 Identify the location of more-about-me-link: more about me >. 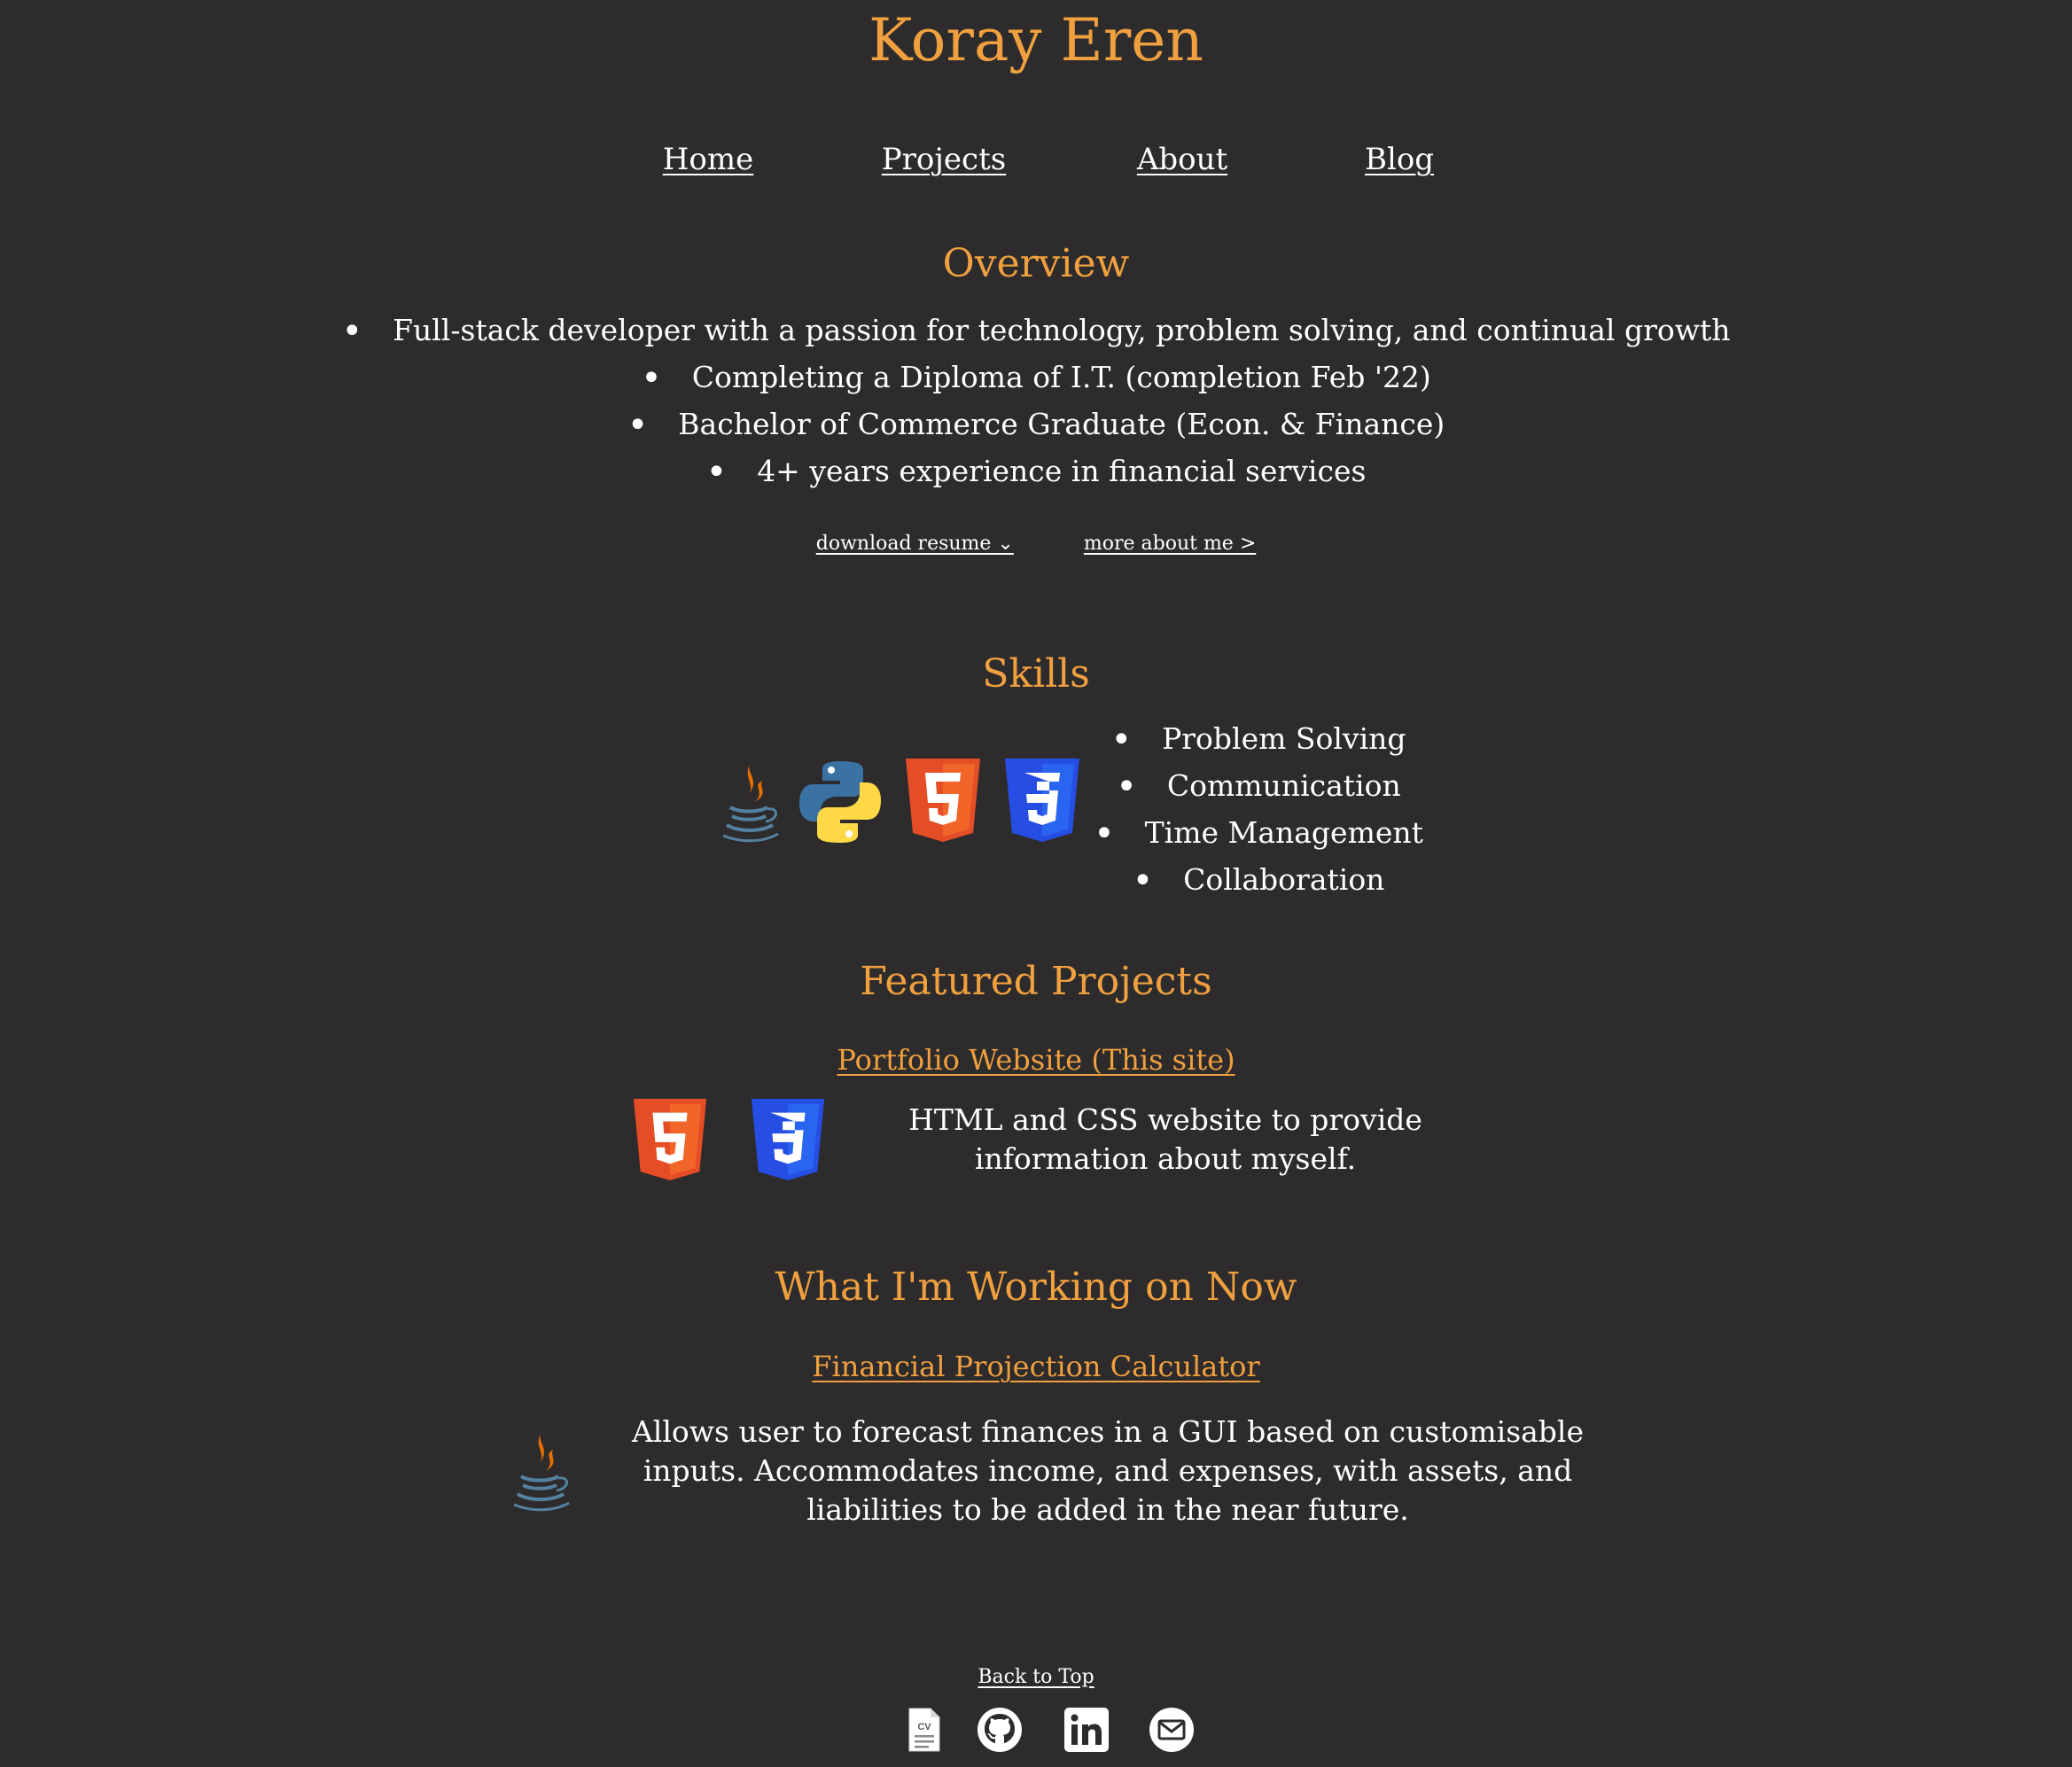
(1170, 544).